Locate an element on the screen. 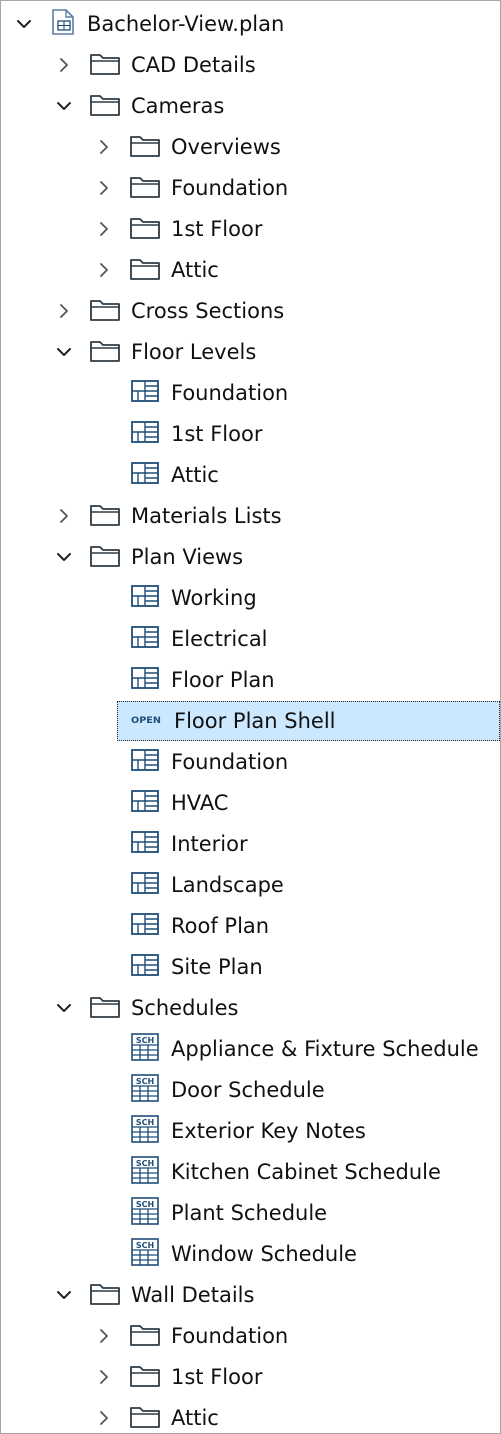 Image resolution: width=501 pixels, height=1434 pixels. tree-item-label: Appliance & Fixture Schedule is located at coordinates (325, 1049).